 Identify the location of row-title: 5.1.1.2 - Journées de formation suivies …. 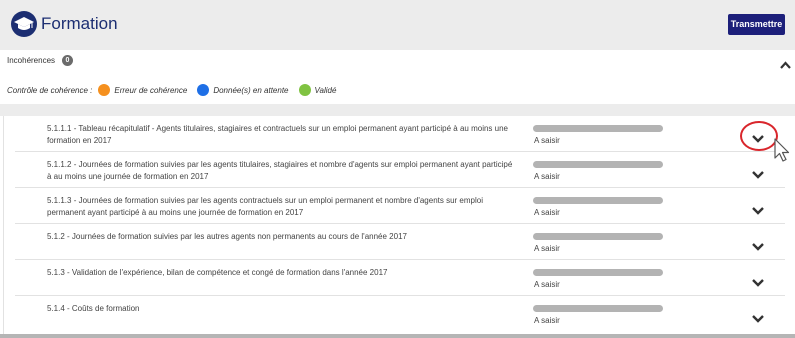
(280, 170).